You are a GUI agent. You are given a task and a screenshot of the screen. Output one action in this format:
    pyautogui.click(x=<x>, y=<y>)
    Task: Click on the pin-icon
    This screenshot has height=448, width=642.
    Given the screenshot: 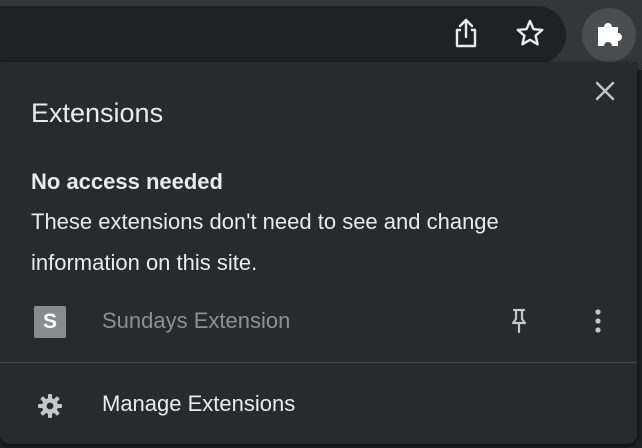 What is the action you would take?
    pyautogui.click(x=519, y=323)
    